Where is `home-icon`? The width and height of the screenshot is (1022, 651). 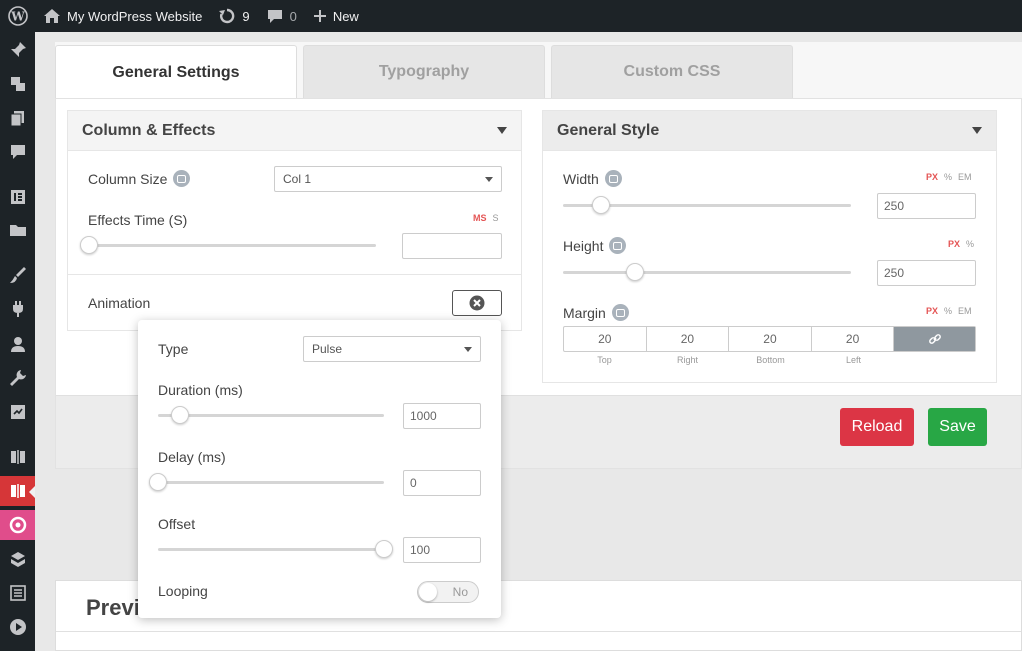 home-icon is located at coordinates (52, 16).